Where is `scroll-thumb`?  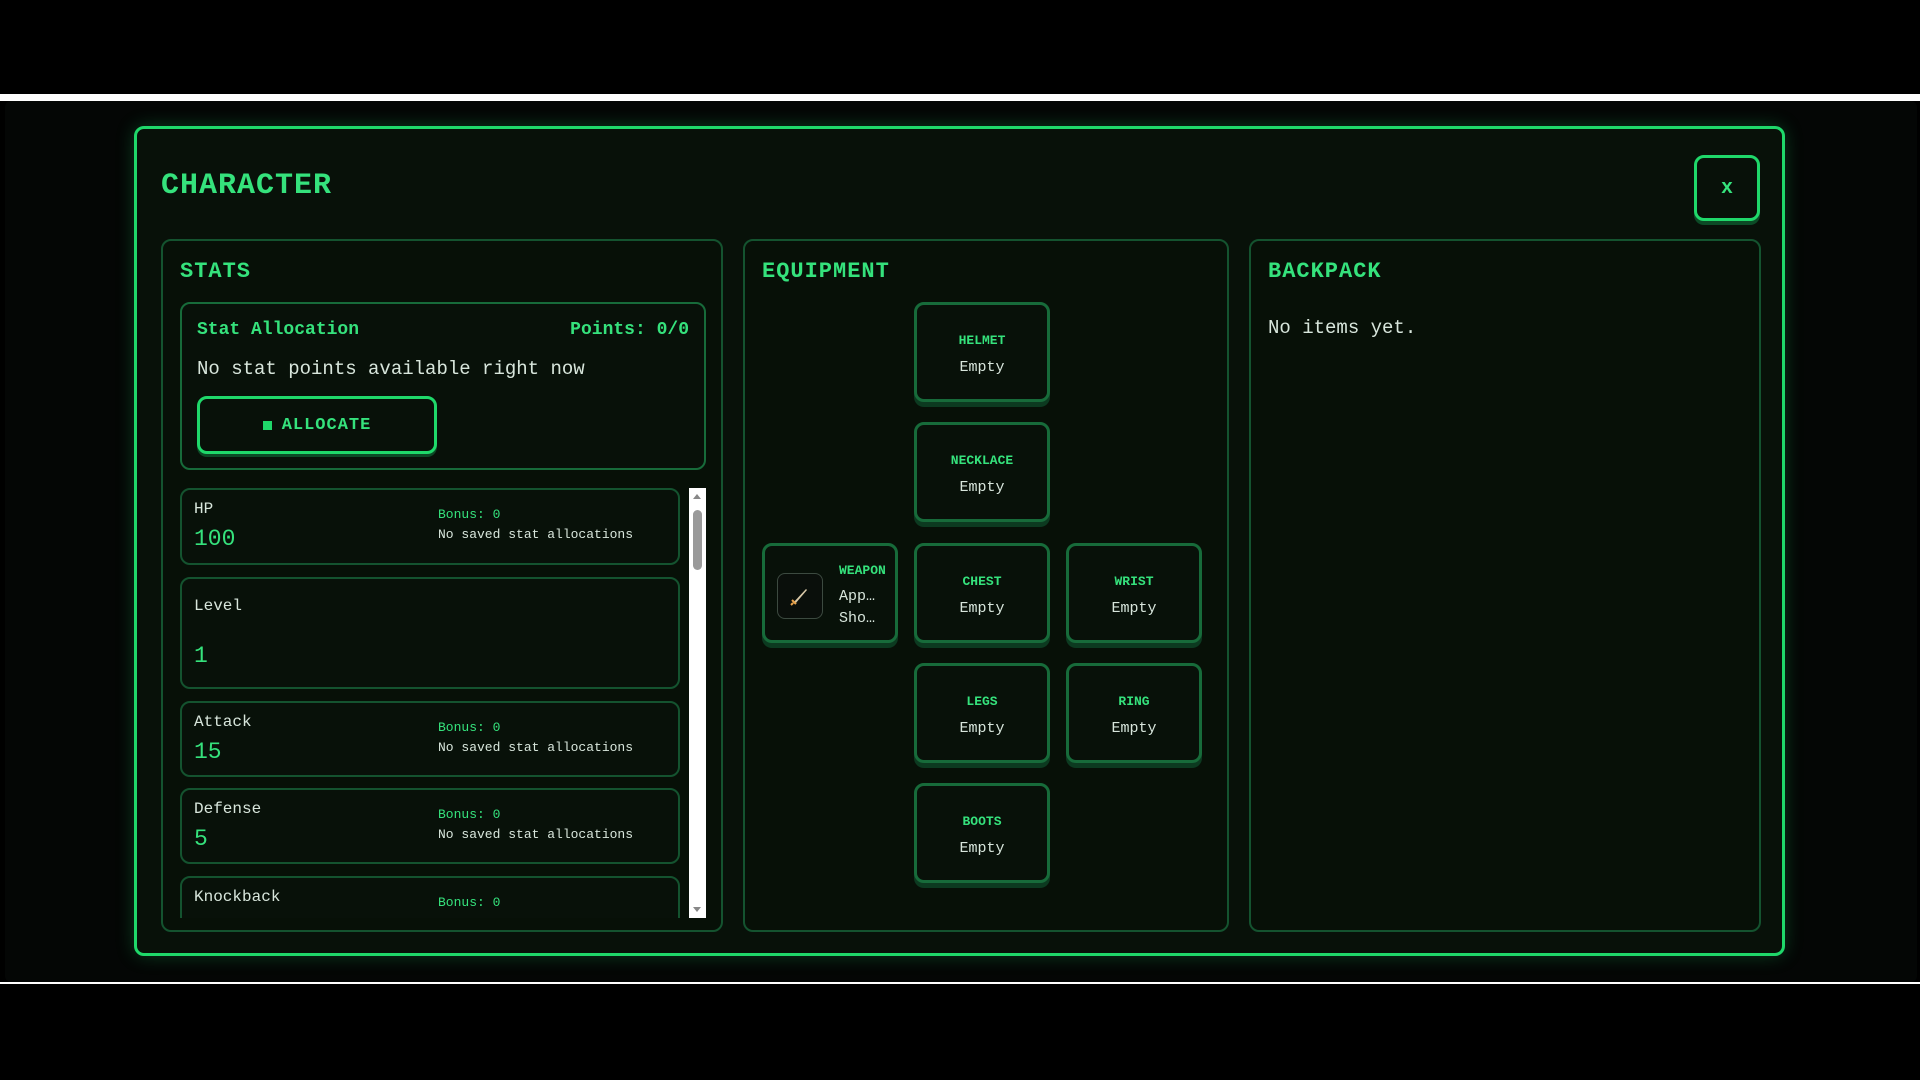
scroll-thumb is located at coordinates (697, 540).